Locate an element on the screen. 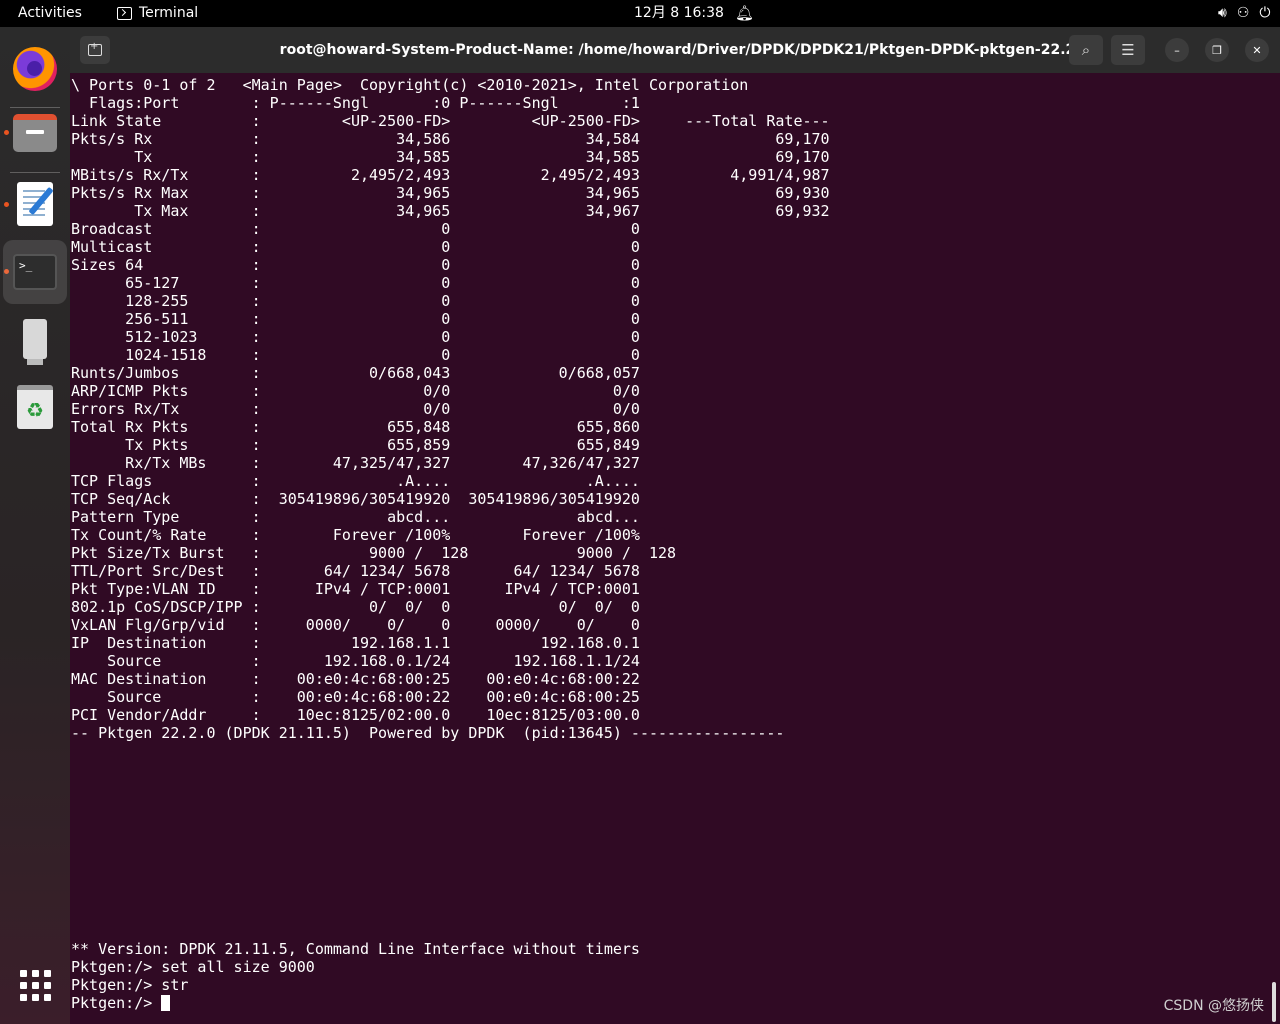 Image resolution: width=1280 pixels, height=1024 pixels. terminal-line: Sizes 64 : 0 0 is located at coordinates (355, 265).